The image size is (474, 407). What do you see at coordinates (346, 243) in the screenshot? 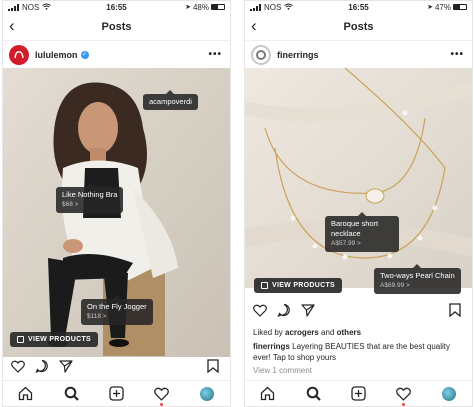
I see `tag-price: A$57.99 >` at bounding box center [346, 243].